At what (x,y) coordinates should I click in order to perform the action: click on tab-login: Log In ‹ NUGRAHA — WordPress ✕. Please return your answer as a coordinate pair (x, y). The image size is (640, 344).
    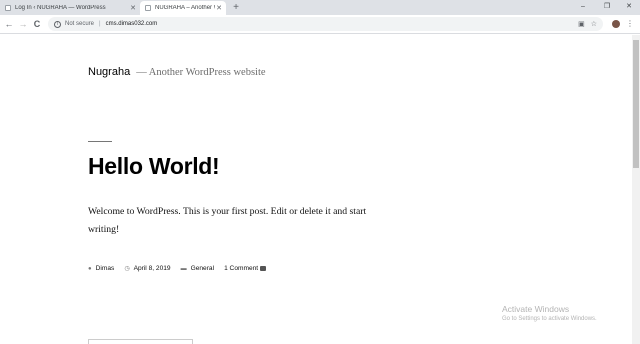
    Looking at the image, I should click on (70, 8).